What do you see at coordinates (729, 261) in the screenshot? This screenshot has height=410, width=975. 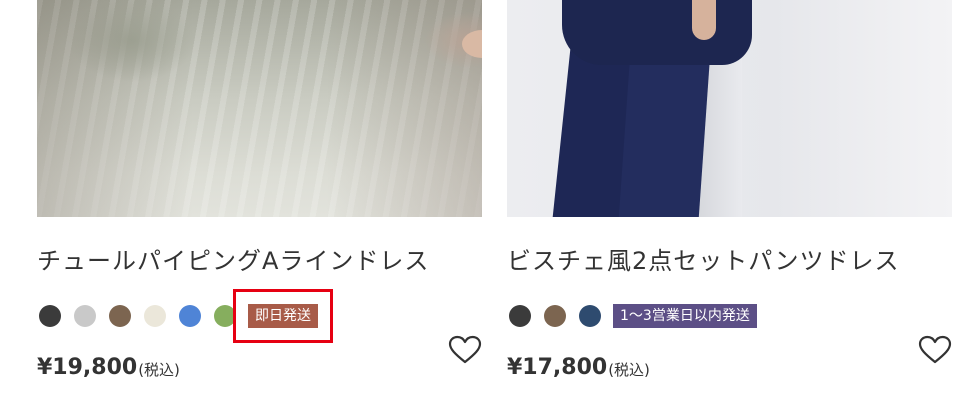 I see `product-name: ビスチェ風2点セットパンツドレス` at bounding box center [729, 261].